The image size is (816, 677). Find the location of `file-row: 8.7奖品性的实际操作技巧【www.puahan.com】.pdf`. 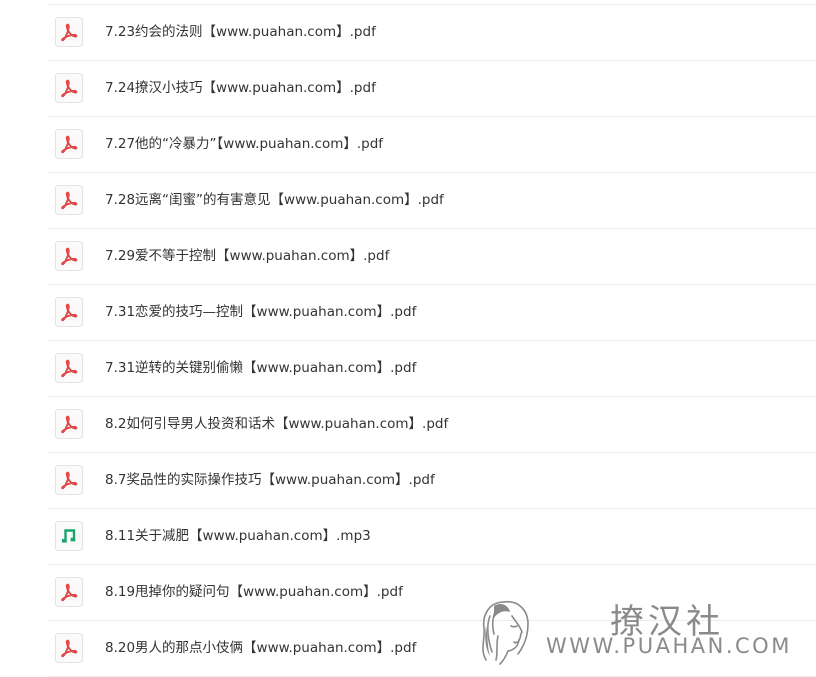

file-row: 8.7奖品性的实际操作技巧【www.puahan.com】.pdf is located at coordinates (432, 481).